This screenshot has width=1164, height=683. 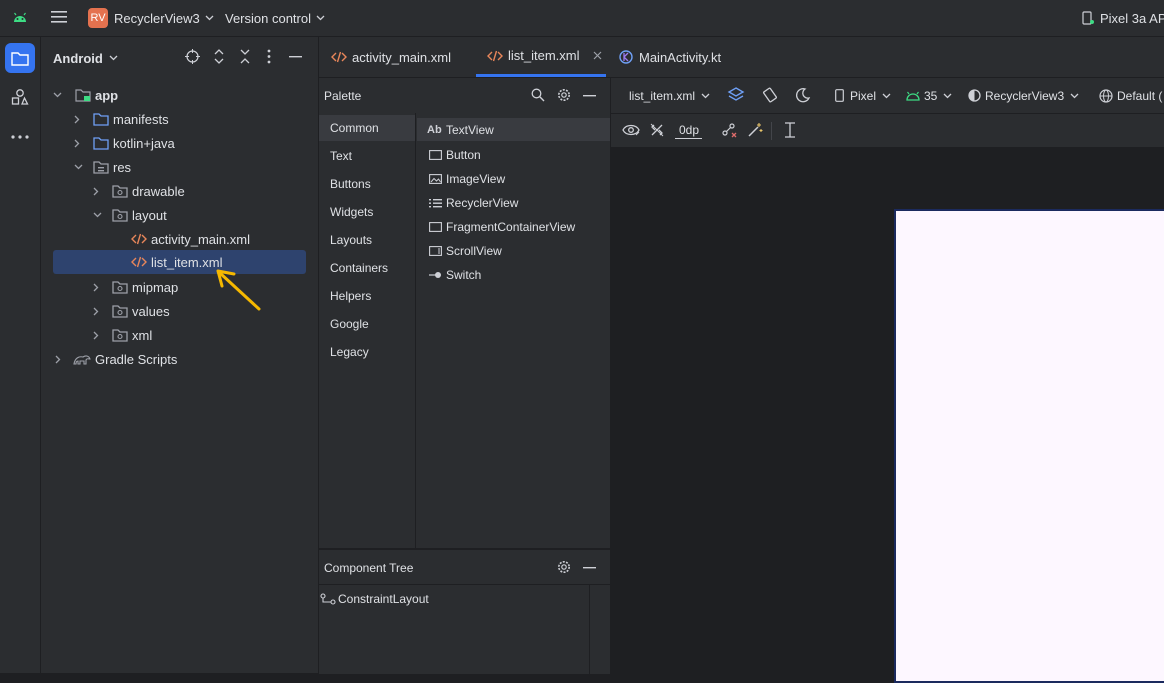 I want to click on palette-item-recyclerview: RecyclerView, so click(x=513, y=202).